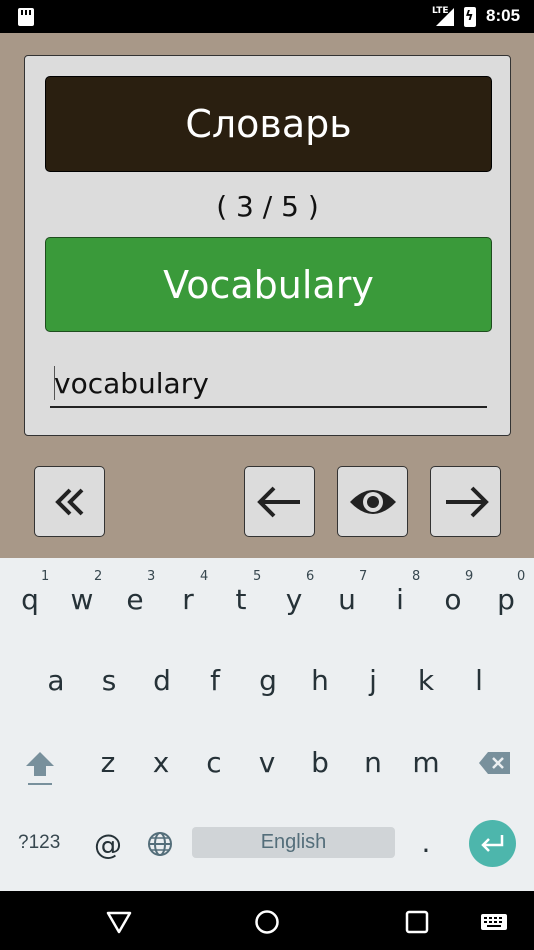  I want to click on key-f: f, so click(215, 680).